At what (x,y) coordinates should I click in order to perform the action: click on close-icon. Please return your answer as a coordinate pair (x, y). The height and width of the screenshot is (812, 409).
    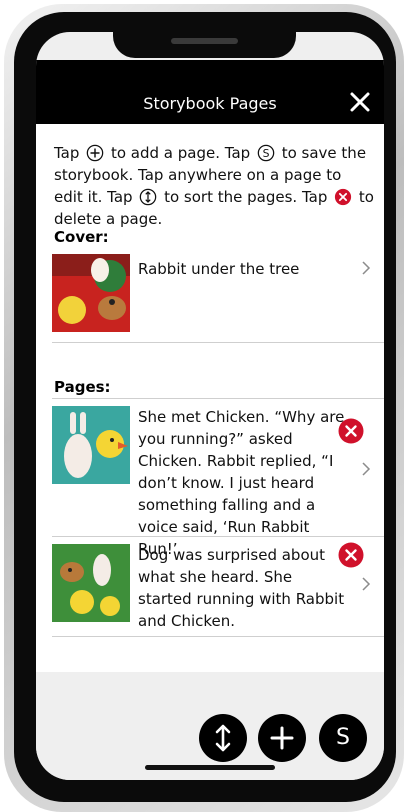
    Looking at the image, I should click on (360, 102).